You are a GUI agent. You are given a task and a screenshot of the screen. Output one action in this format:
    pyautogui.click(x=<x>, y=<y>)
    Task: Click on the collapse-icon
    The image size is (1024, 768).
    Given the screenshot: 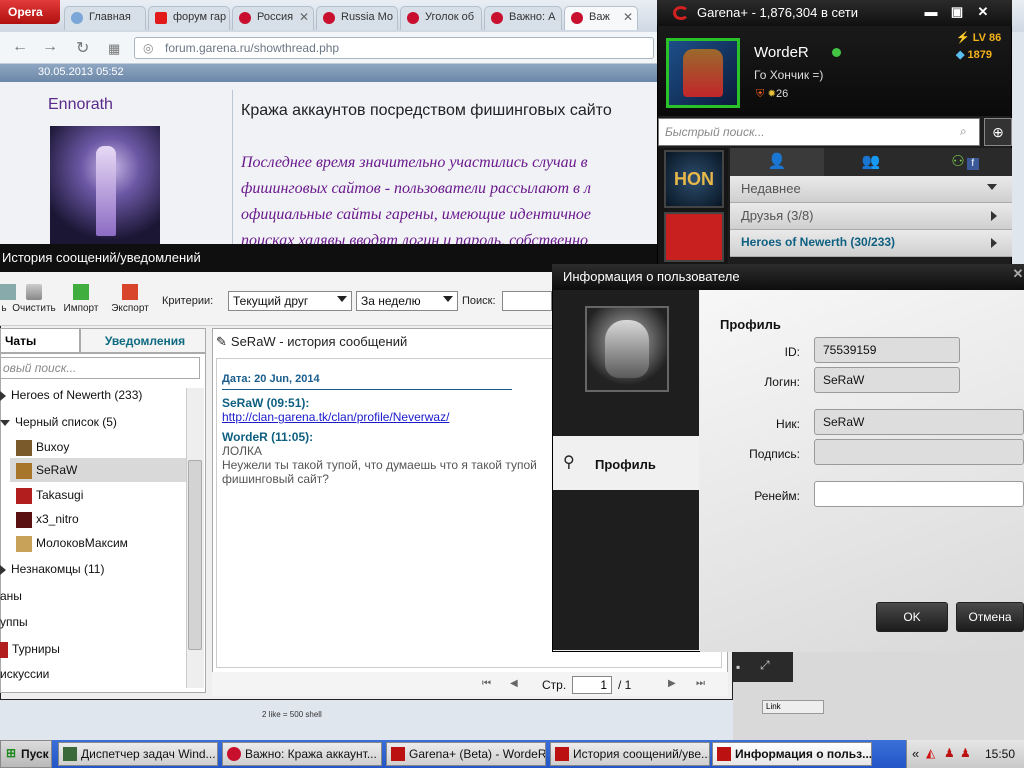 What is the action you would take?
    pyautogui.click(x=5, y=422)
    